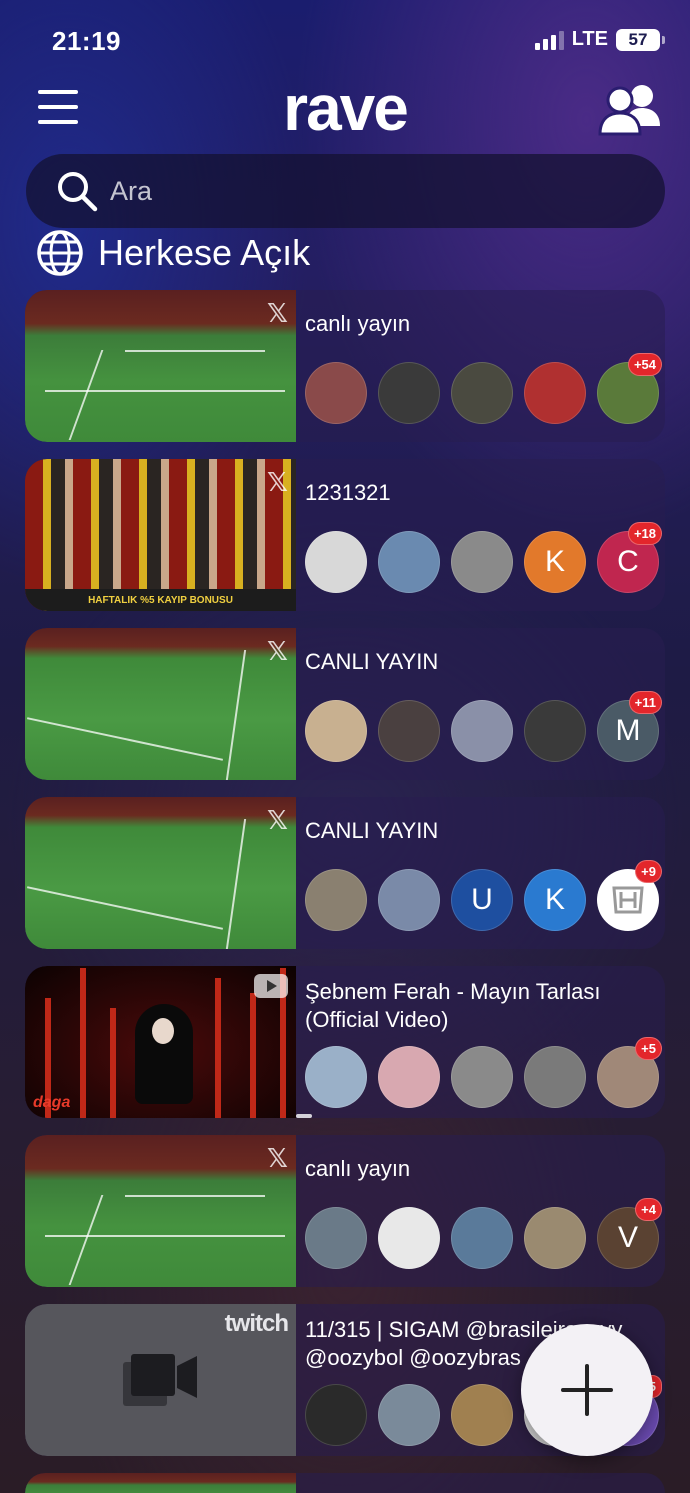  I want to click on avatar-list: +54, so click(483, 388).